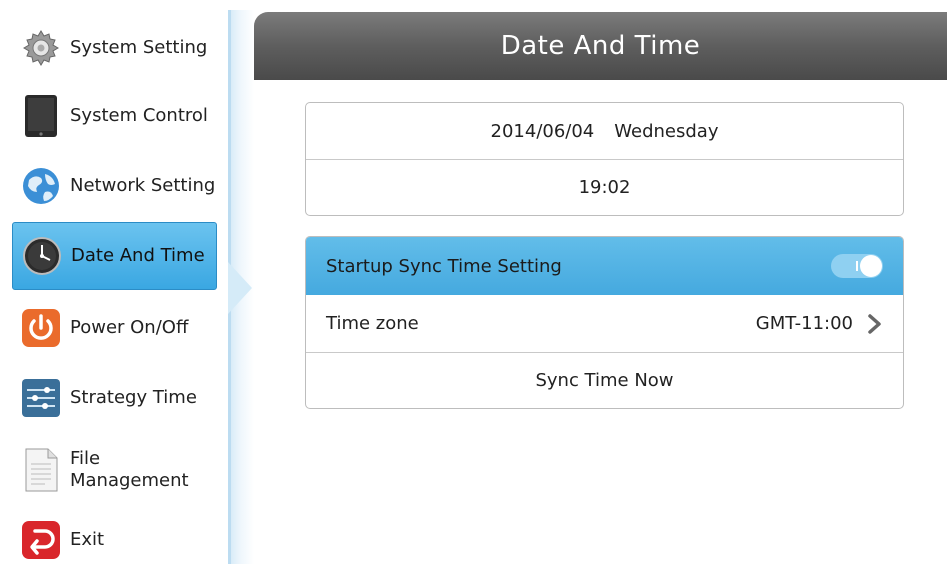 The height and width of the screenshot is (574, 947). Describe the element at coordinates (85, 458) in the screenshot. I see `sidebar-item-label-line1: File` at that location.